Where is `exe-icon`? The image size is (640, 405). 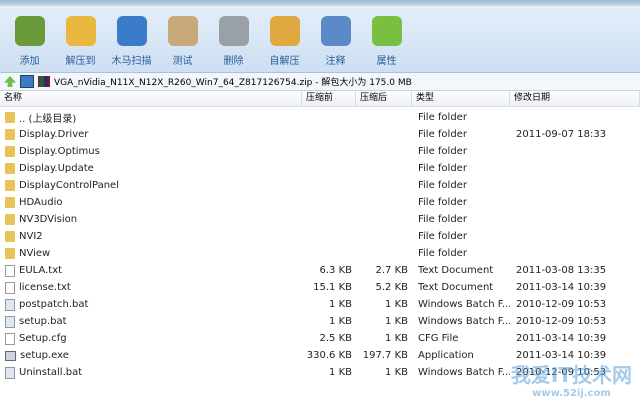 exe-icon is located at coordinates (10, 355).